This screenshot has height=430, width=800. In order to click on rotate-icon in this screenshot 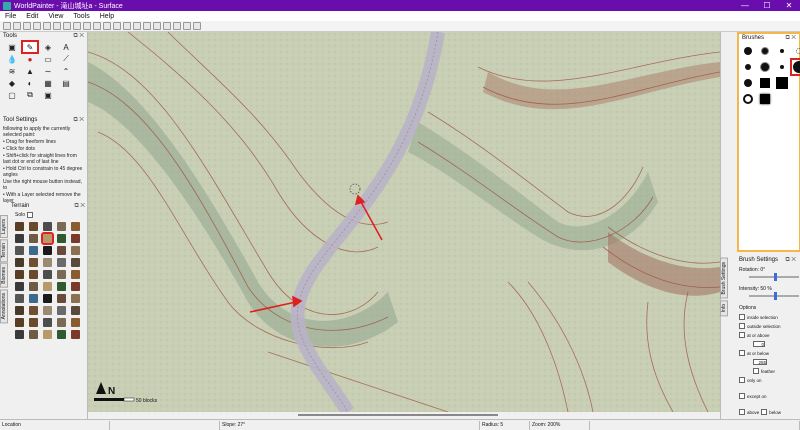, I will do `click(107, 26)`.